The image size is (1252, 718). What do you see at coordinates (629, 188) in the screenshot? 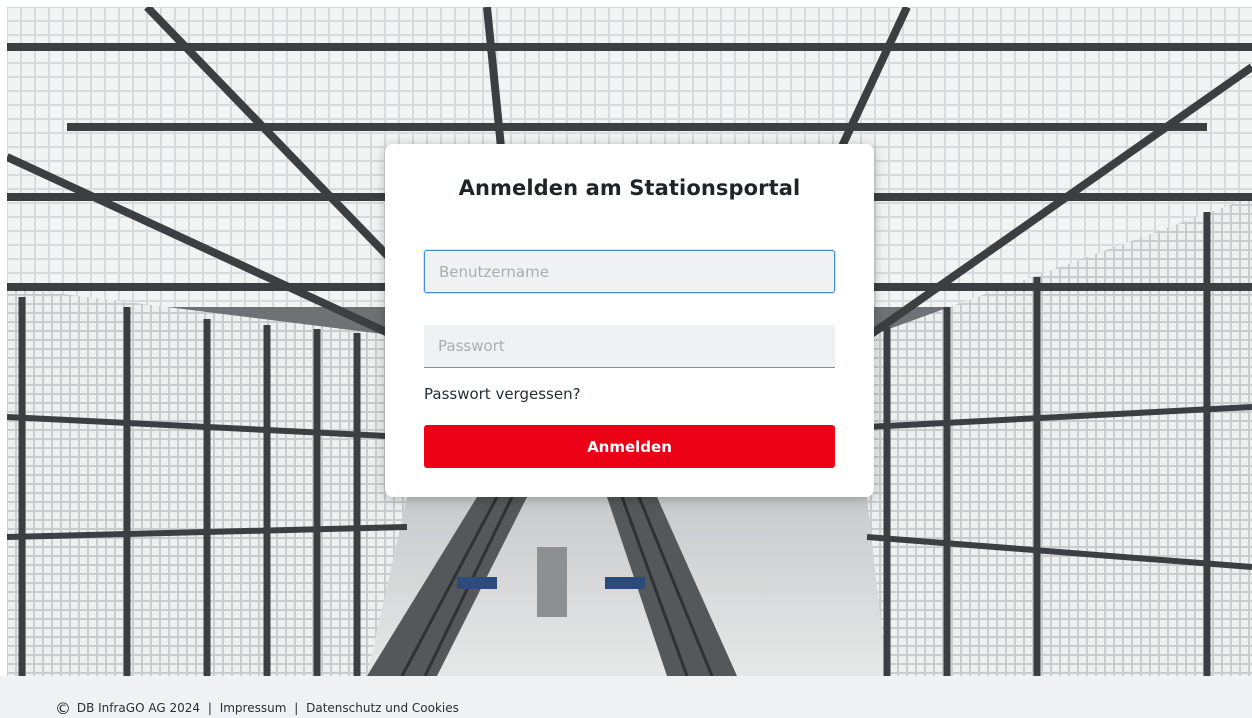
I see `login-title: Anmelden am Stationsportal` at bounding box center [629, 188].